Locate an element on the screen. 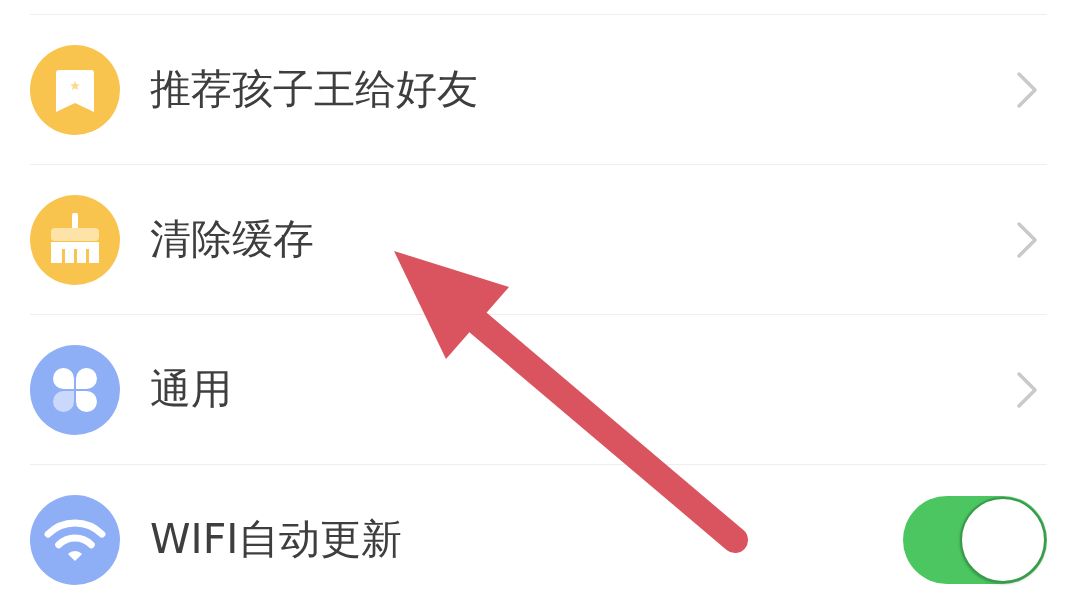  setting-label: 通用 is located at coordinates (191, 389).